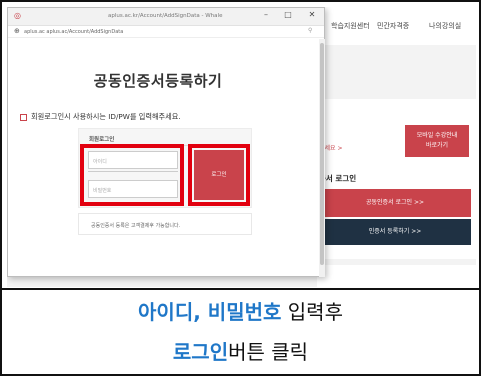 This screenshot has width=481, height=376. I want to click on window-title: aplus.ac.kr/Account/AddSignData - Whale, so click(165, 16).